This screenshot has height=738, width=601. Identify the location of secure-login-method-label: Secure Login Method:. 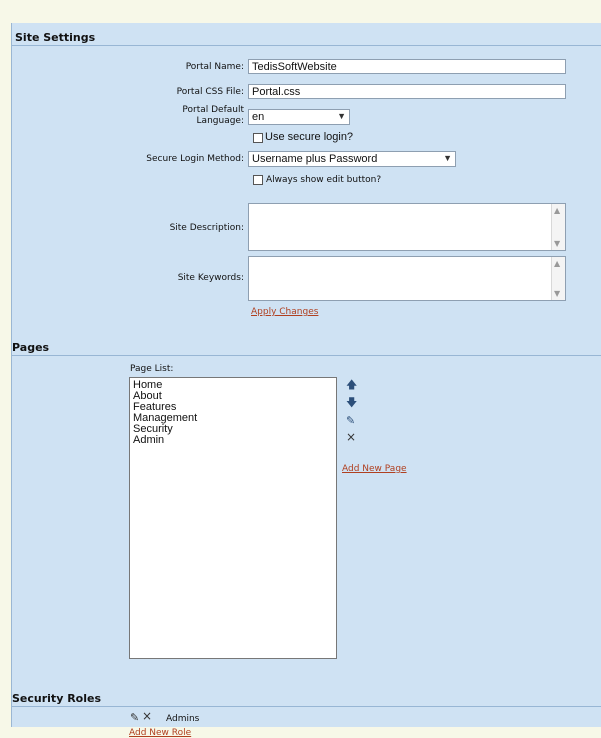
(195, 159).